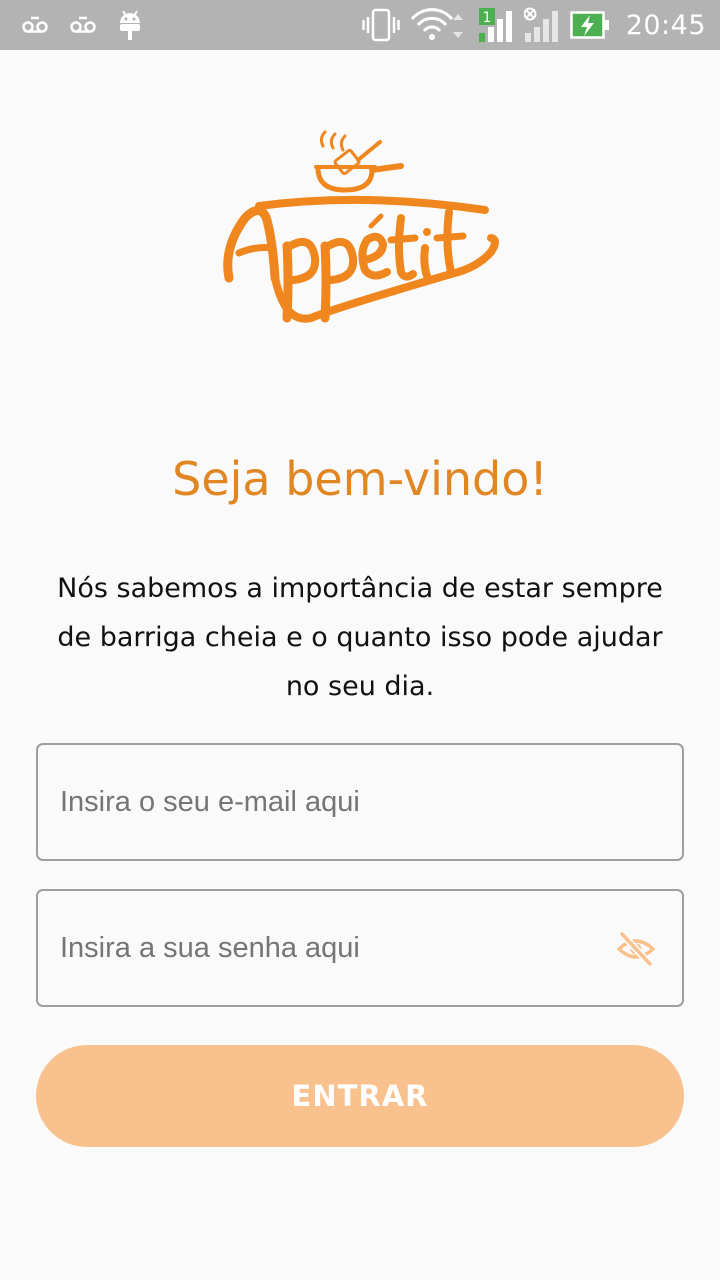  I want to click on password-field, so click(360, 948).